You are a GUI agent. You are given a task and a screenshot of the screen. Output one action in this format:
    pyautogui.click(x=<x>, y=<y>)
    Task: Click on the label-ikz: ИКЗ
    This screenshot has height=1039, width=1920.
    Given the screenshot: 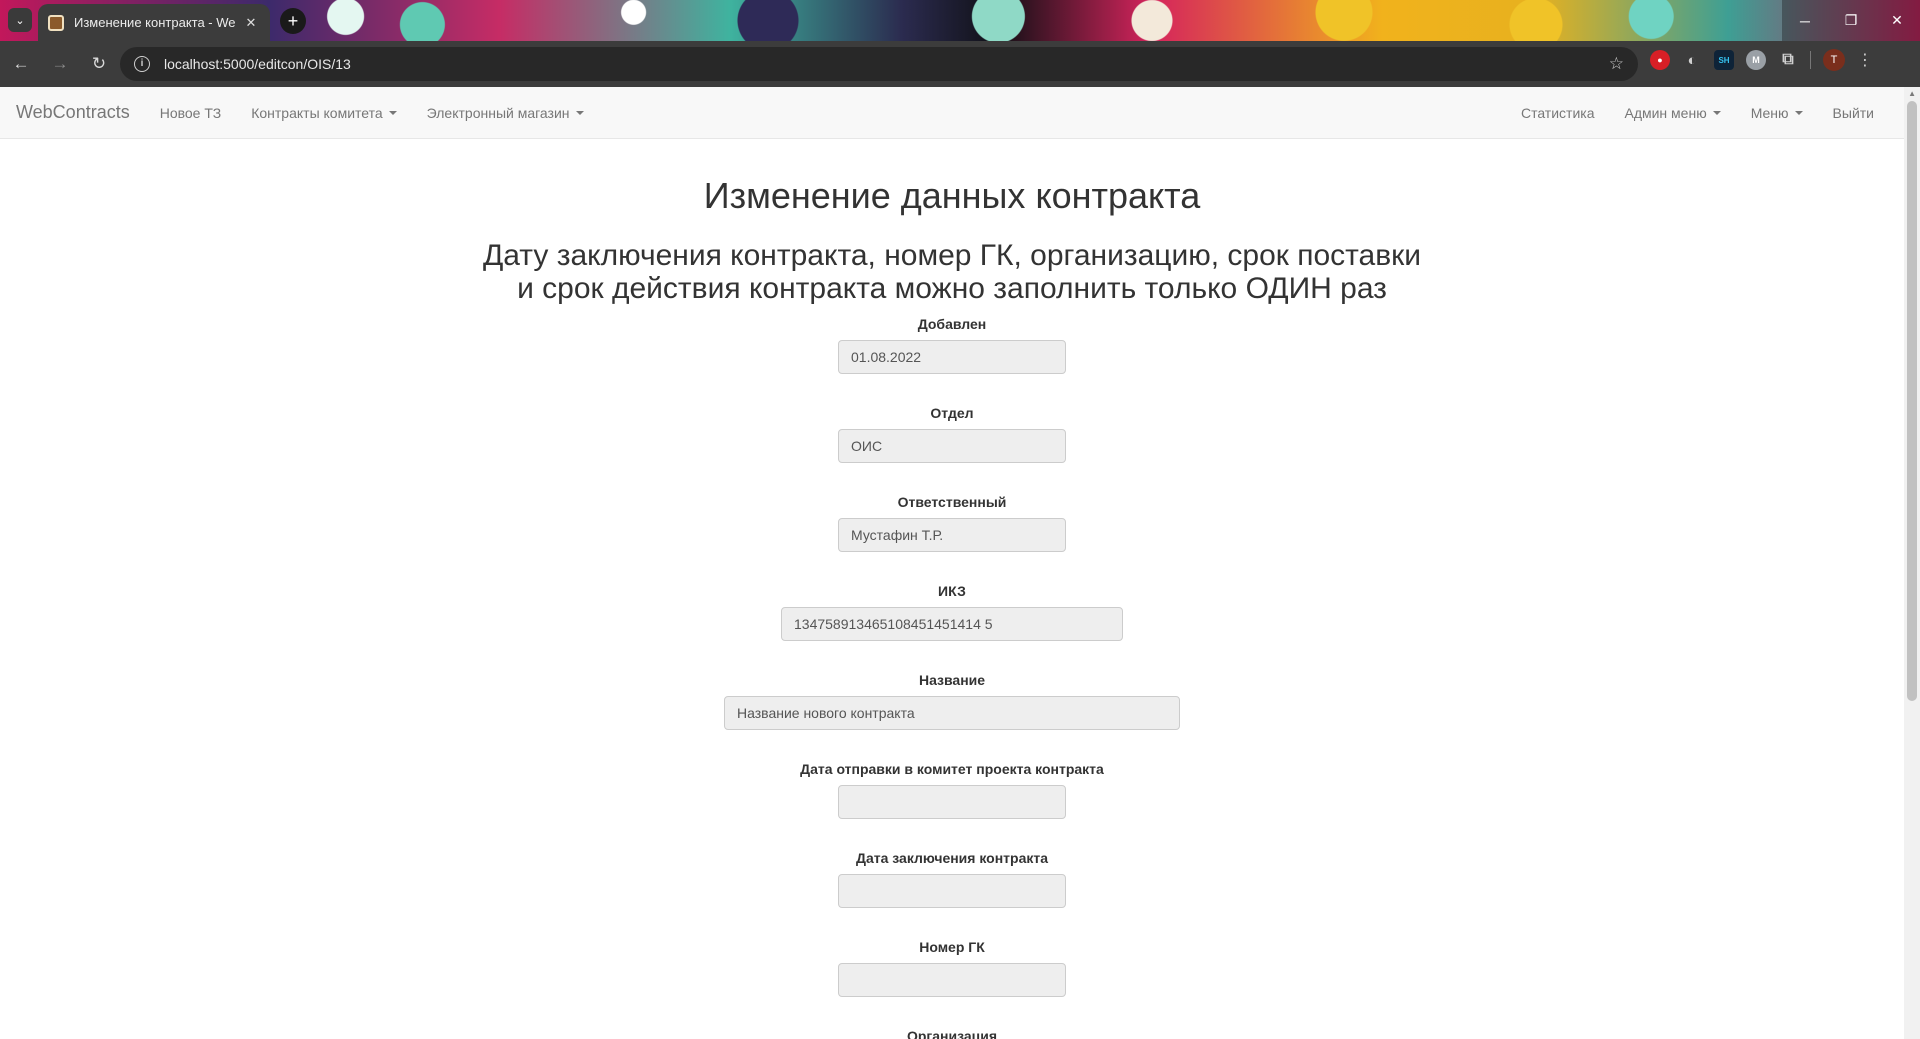 What is the action you would take?
    pyautogui.click(x=952, y=591)
    